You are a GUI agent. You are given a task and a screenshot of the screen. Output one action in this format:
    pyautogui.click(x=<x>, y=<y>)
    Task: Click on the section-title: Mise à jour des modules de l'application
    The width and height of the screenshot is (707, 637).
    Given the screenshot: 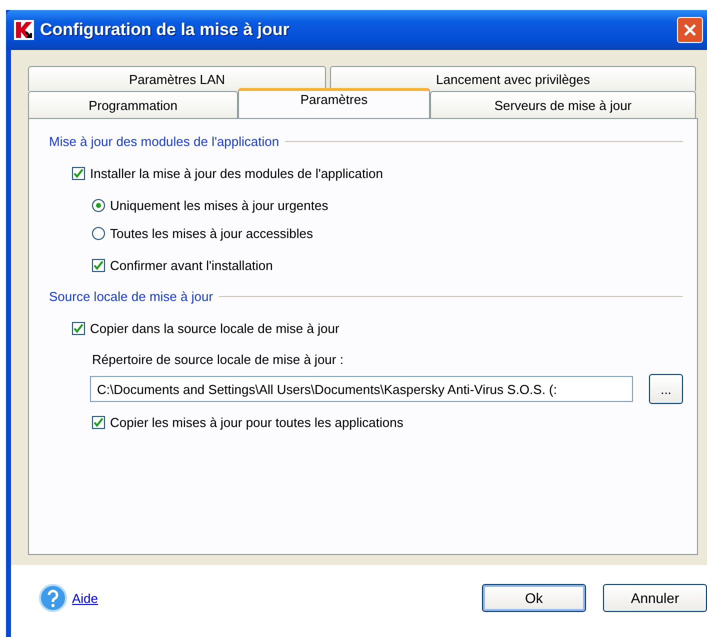 What is the action you would take?
    pyautogui.click(x=164, y=141)
    